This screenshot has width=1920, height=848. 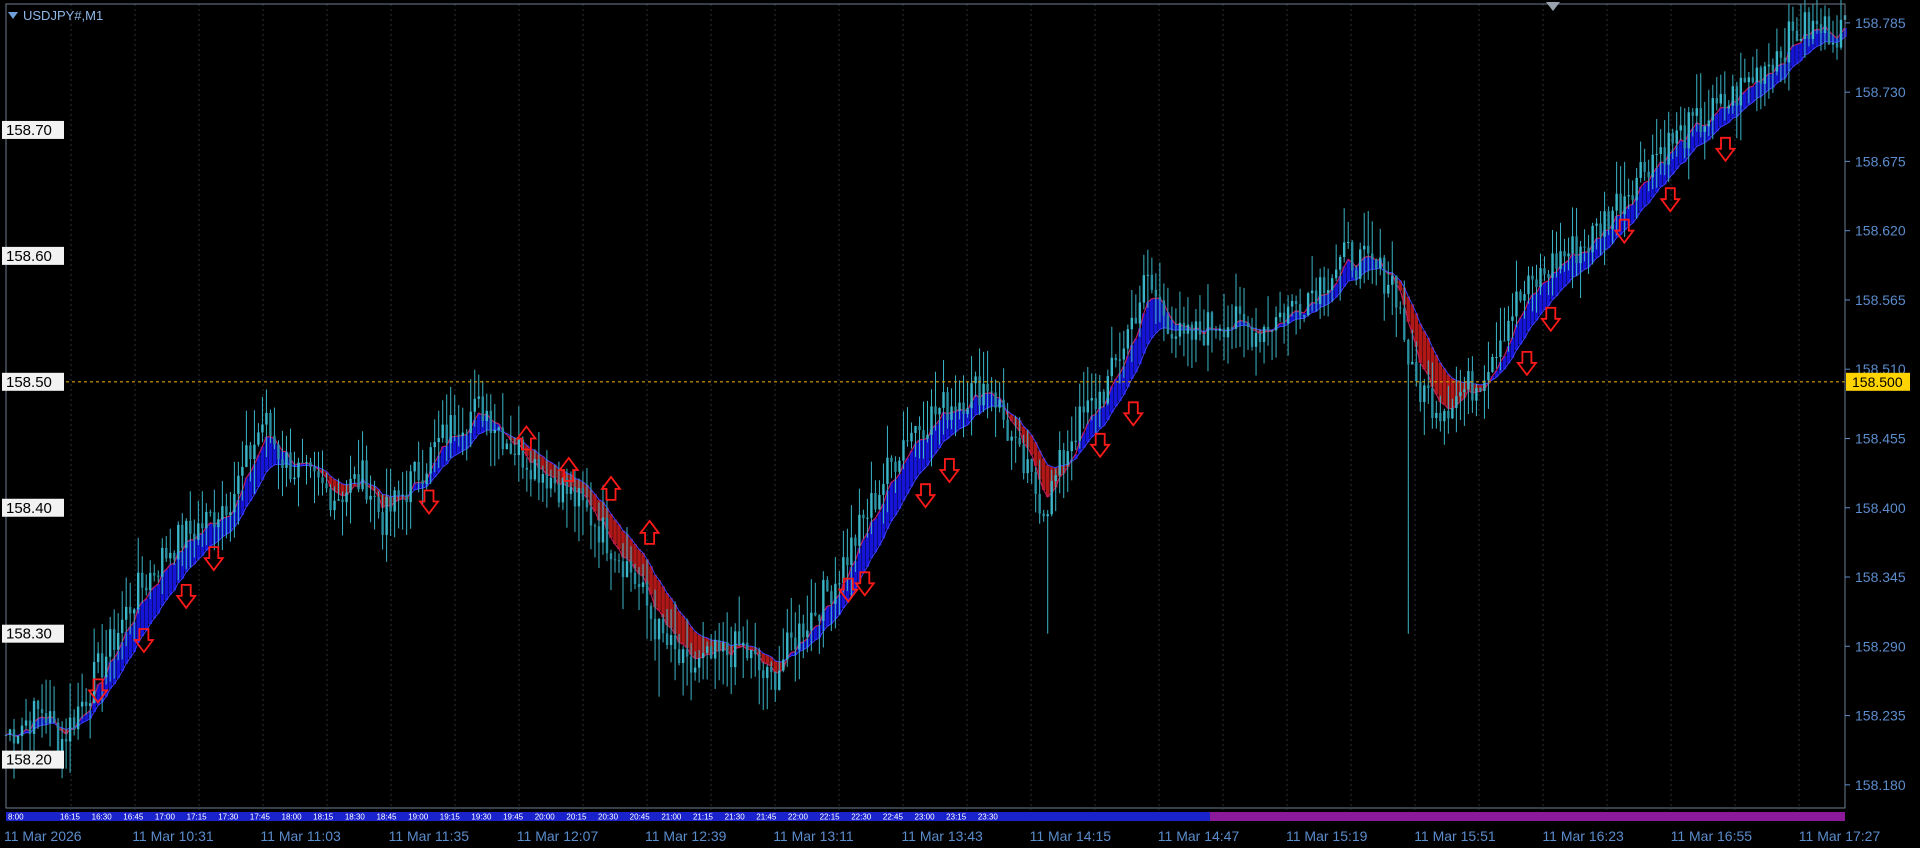 I want to click on price-tick-label: 158.400, so click(x=1880, y=508).